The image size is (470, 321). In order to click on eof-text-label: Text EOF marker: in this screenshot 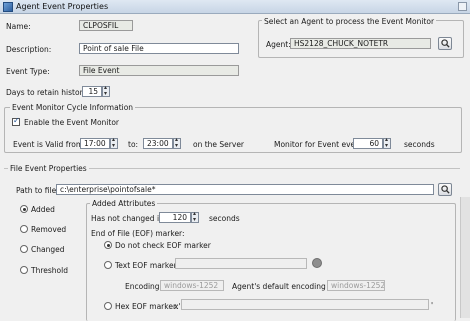, I will do `click(147, 265)`.